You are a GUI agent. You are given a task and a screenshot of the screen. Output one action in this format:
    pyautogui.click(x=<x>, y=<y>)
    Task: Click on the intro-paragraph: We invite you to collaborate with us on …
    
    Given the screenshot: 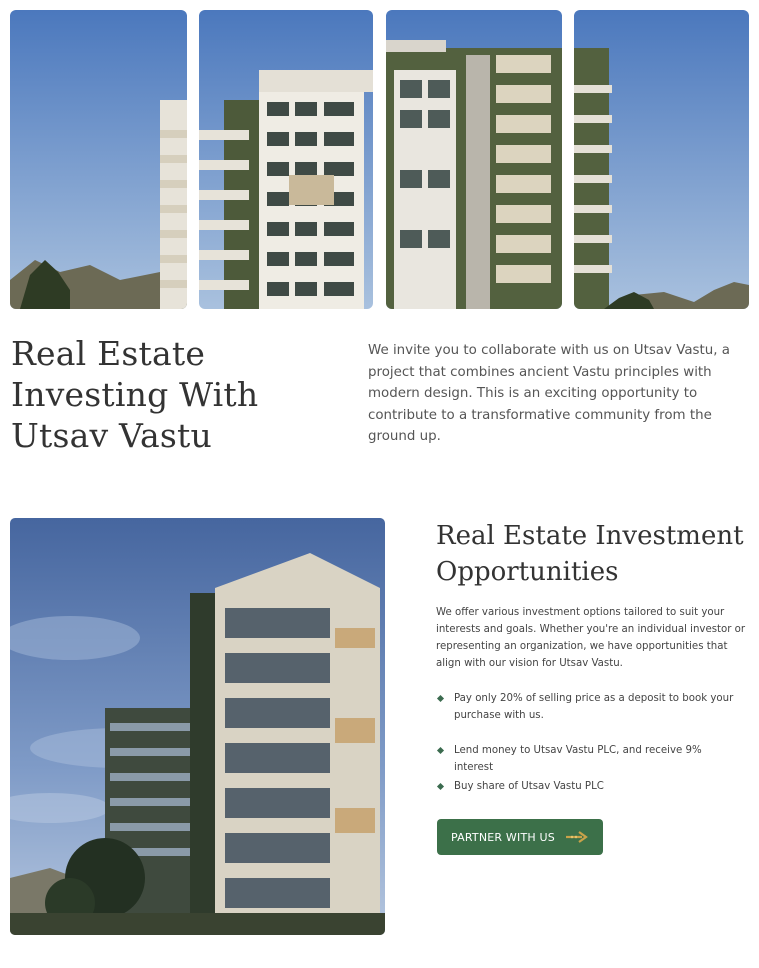 What is the action you would take?
    pyautogui.click(x=549, y=394)
    